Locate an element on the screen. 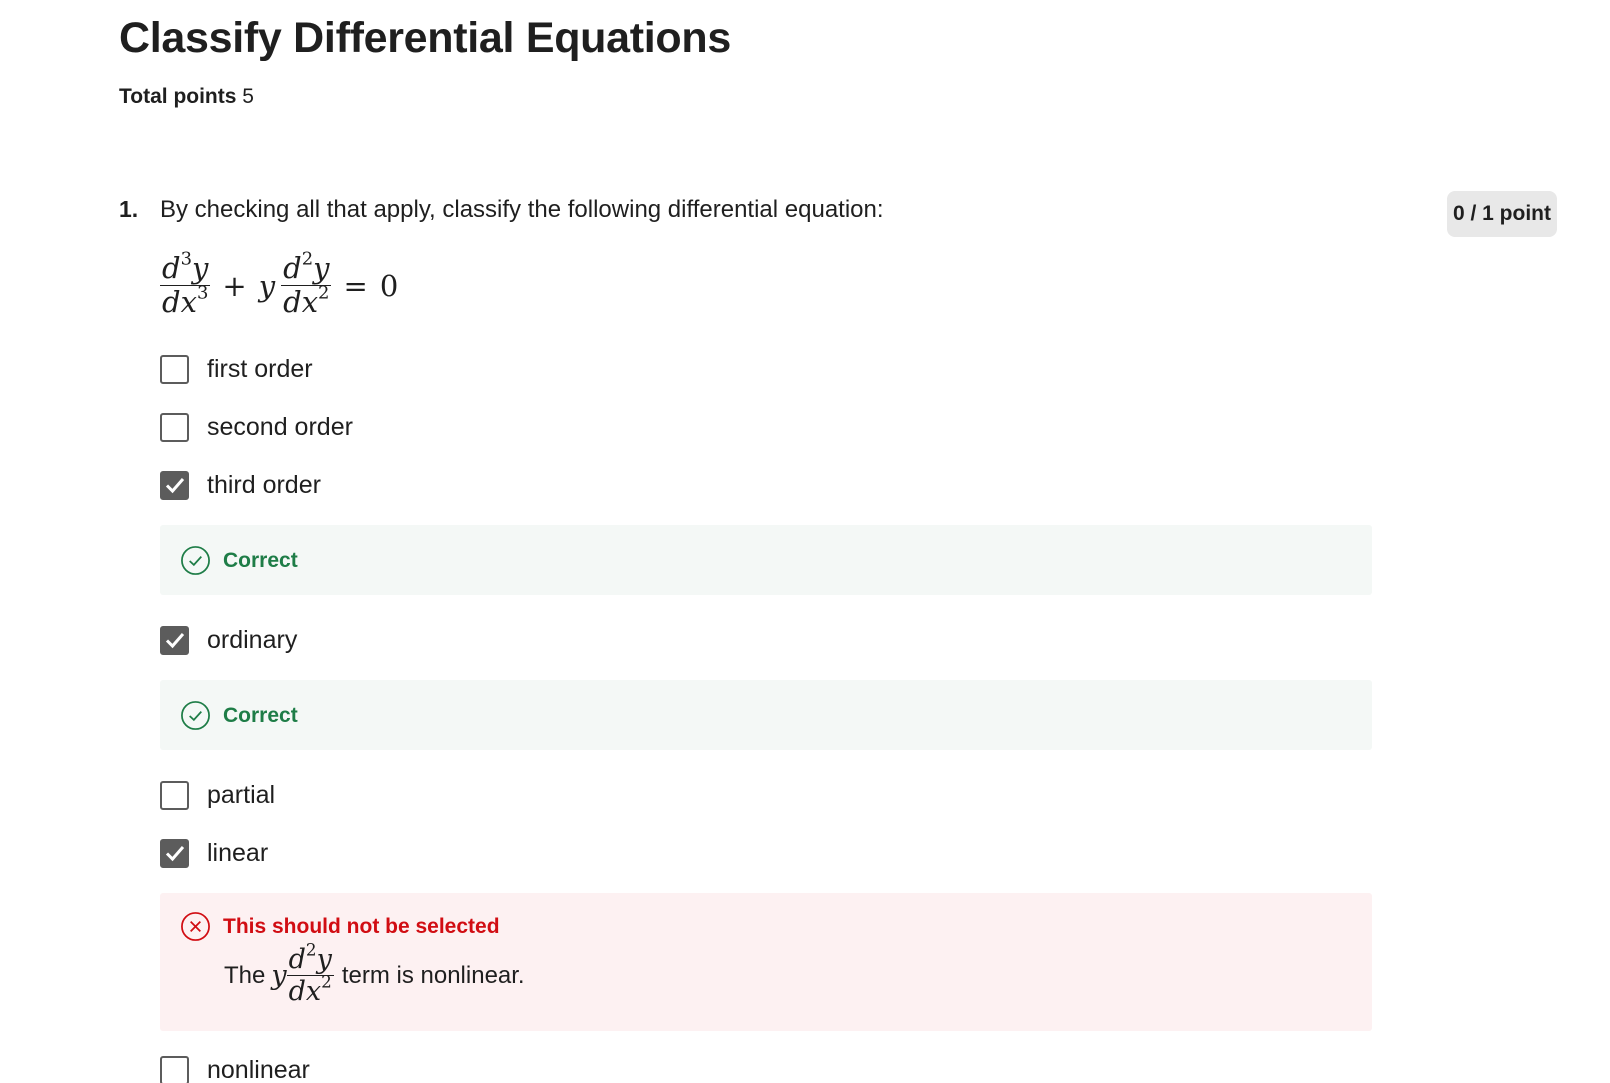 This screenshot has height=1083, width=1610. explanation-suffix: term is nonlinear. is located at coordinates (433, 975).